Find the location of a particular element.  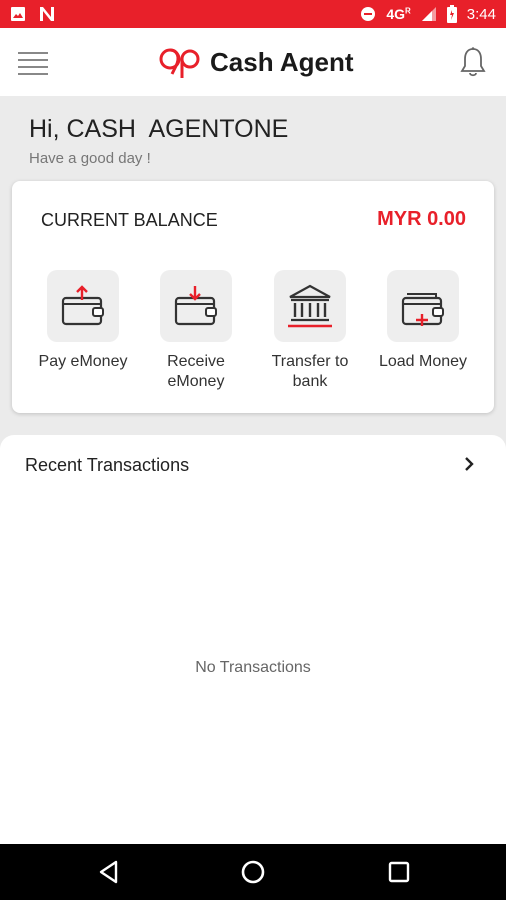

receive-emoney-tile is located at coordinates (196, 306).